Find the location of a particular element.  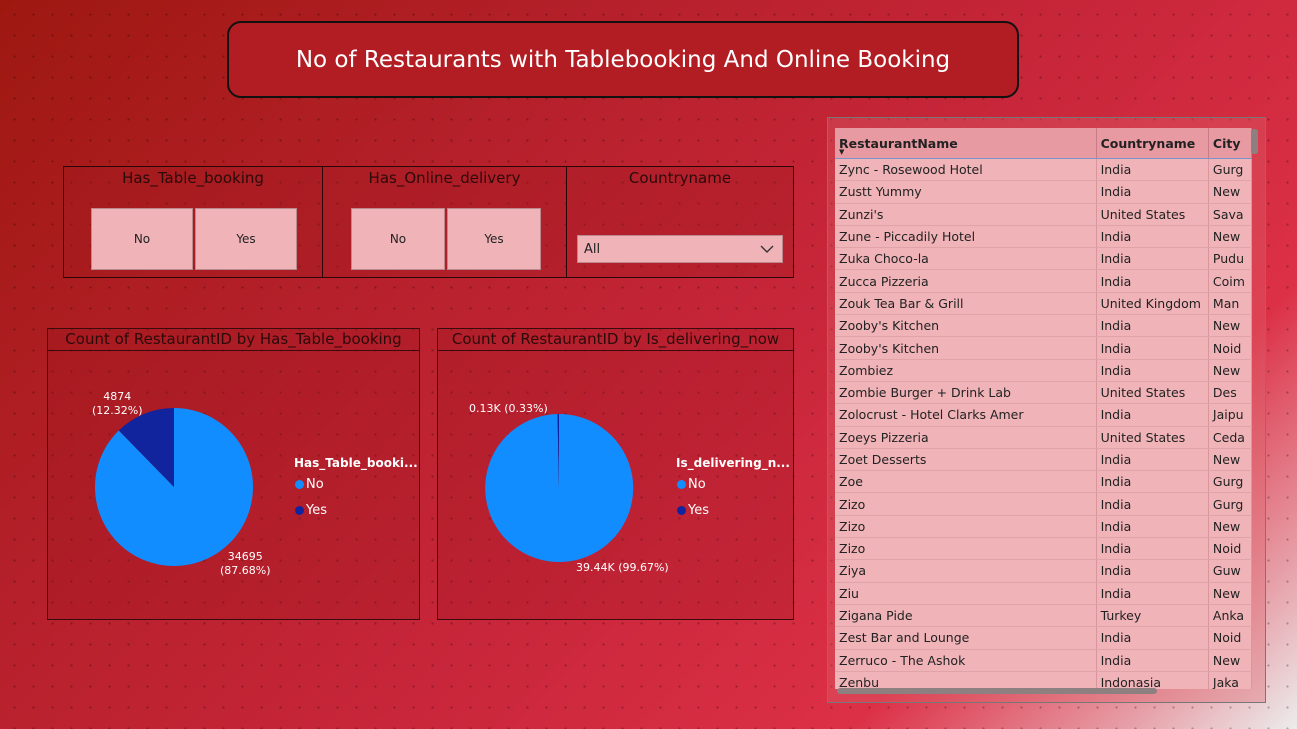

vertical-scrollbar is located at coordinates (1254, 141).